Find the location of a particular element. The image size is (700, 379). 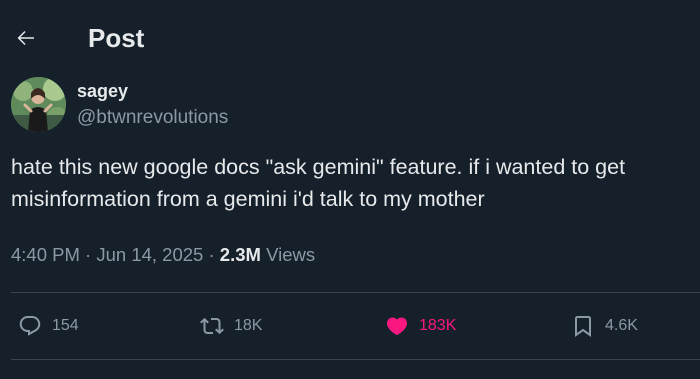

reply-icon is located at coordinates (30, 326).